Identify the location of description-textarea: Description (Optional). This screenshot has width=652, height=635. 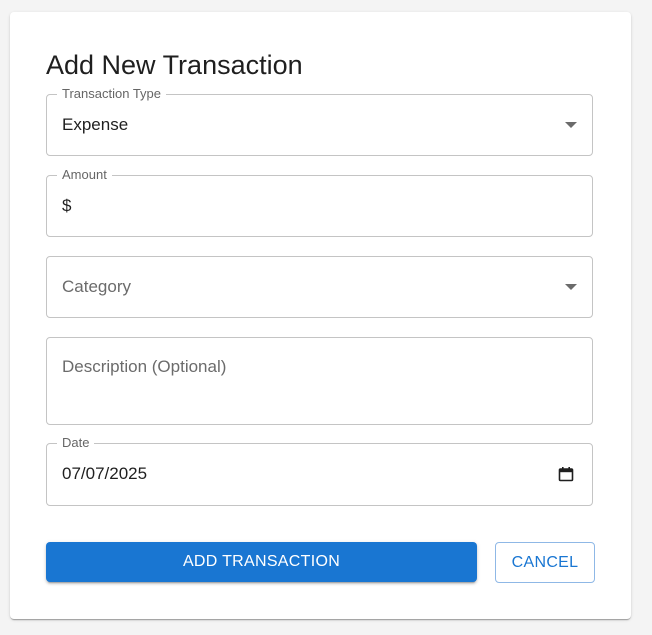
(319, 381).